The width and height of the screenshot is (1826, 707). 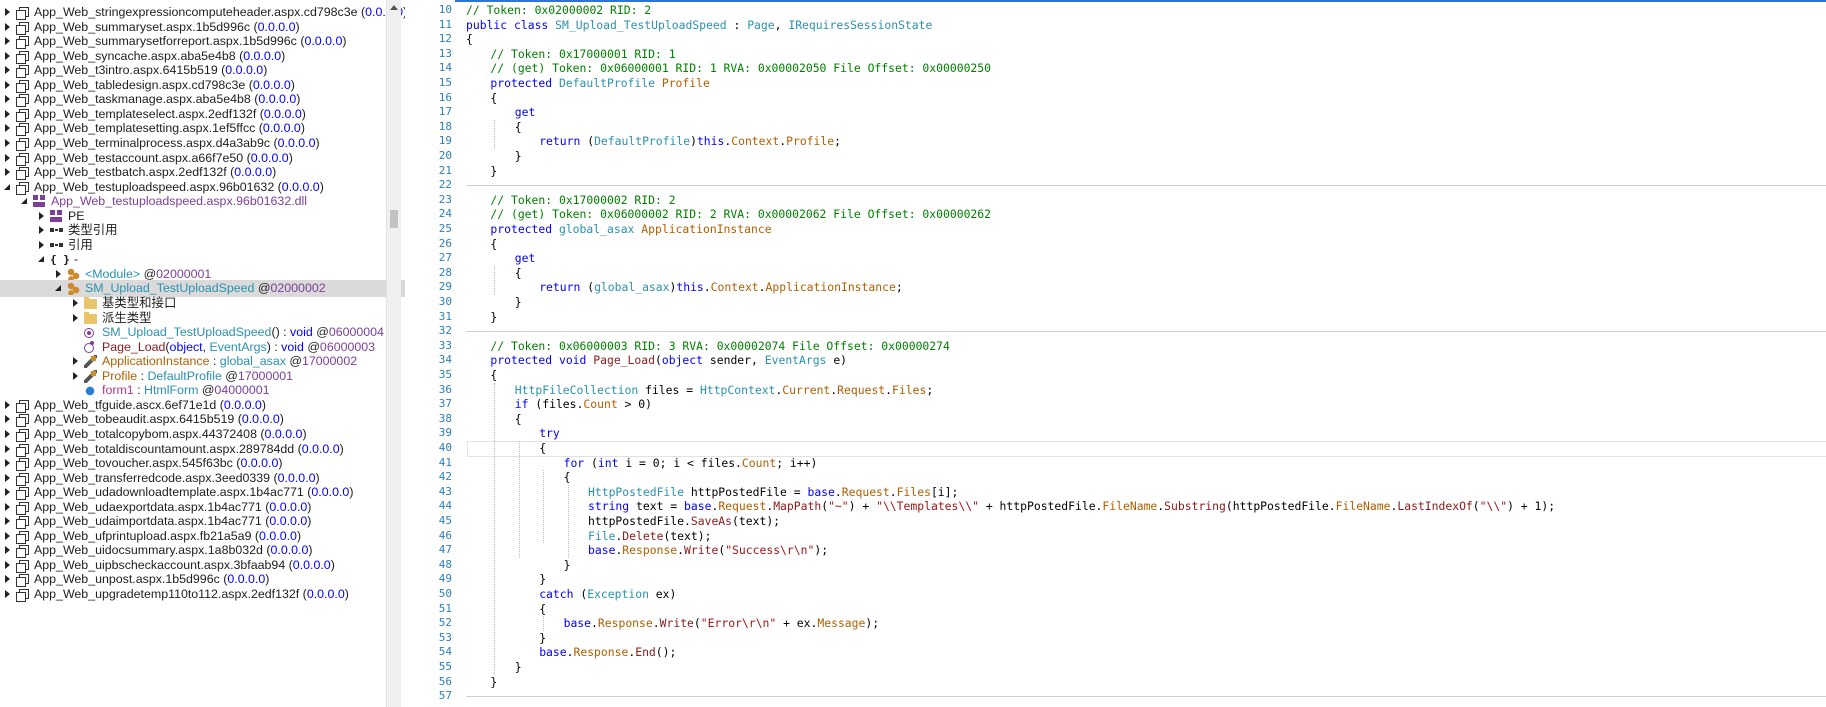 What do you see at coordinates (145, 113) in the screenshot?
I see `label-segment: App_Web_templateselect.aspx.2edf132f` at bounding box center [145, 113].